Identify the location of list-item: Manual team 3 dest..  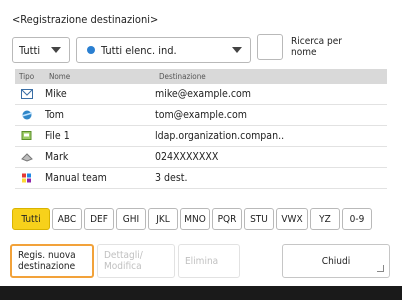
(201, 178).